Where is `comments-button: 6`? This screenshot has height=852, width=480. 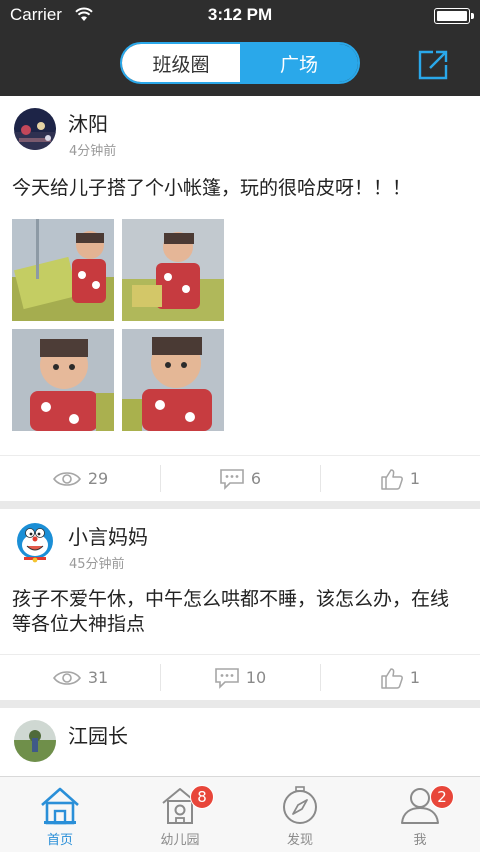
comments-button: 6 is located at coordinates (240, 478).